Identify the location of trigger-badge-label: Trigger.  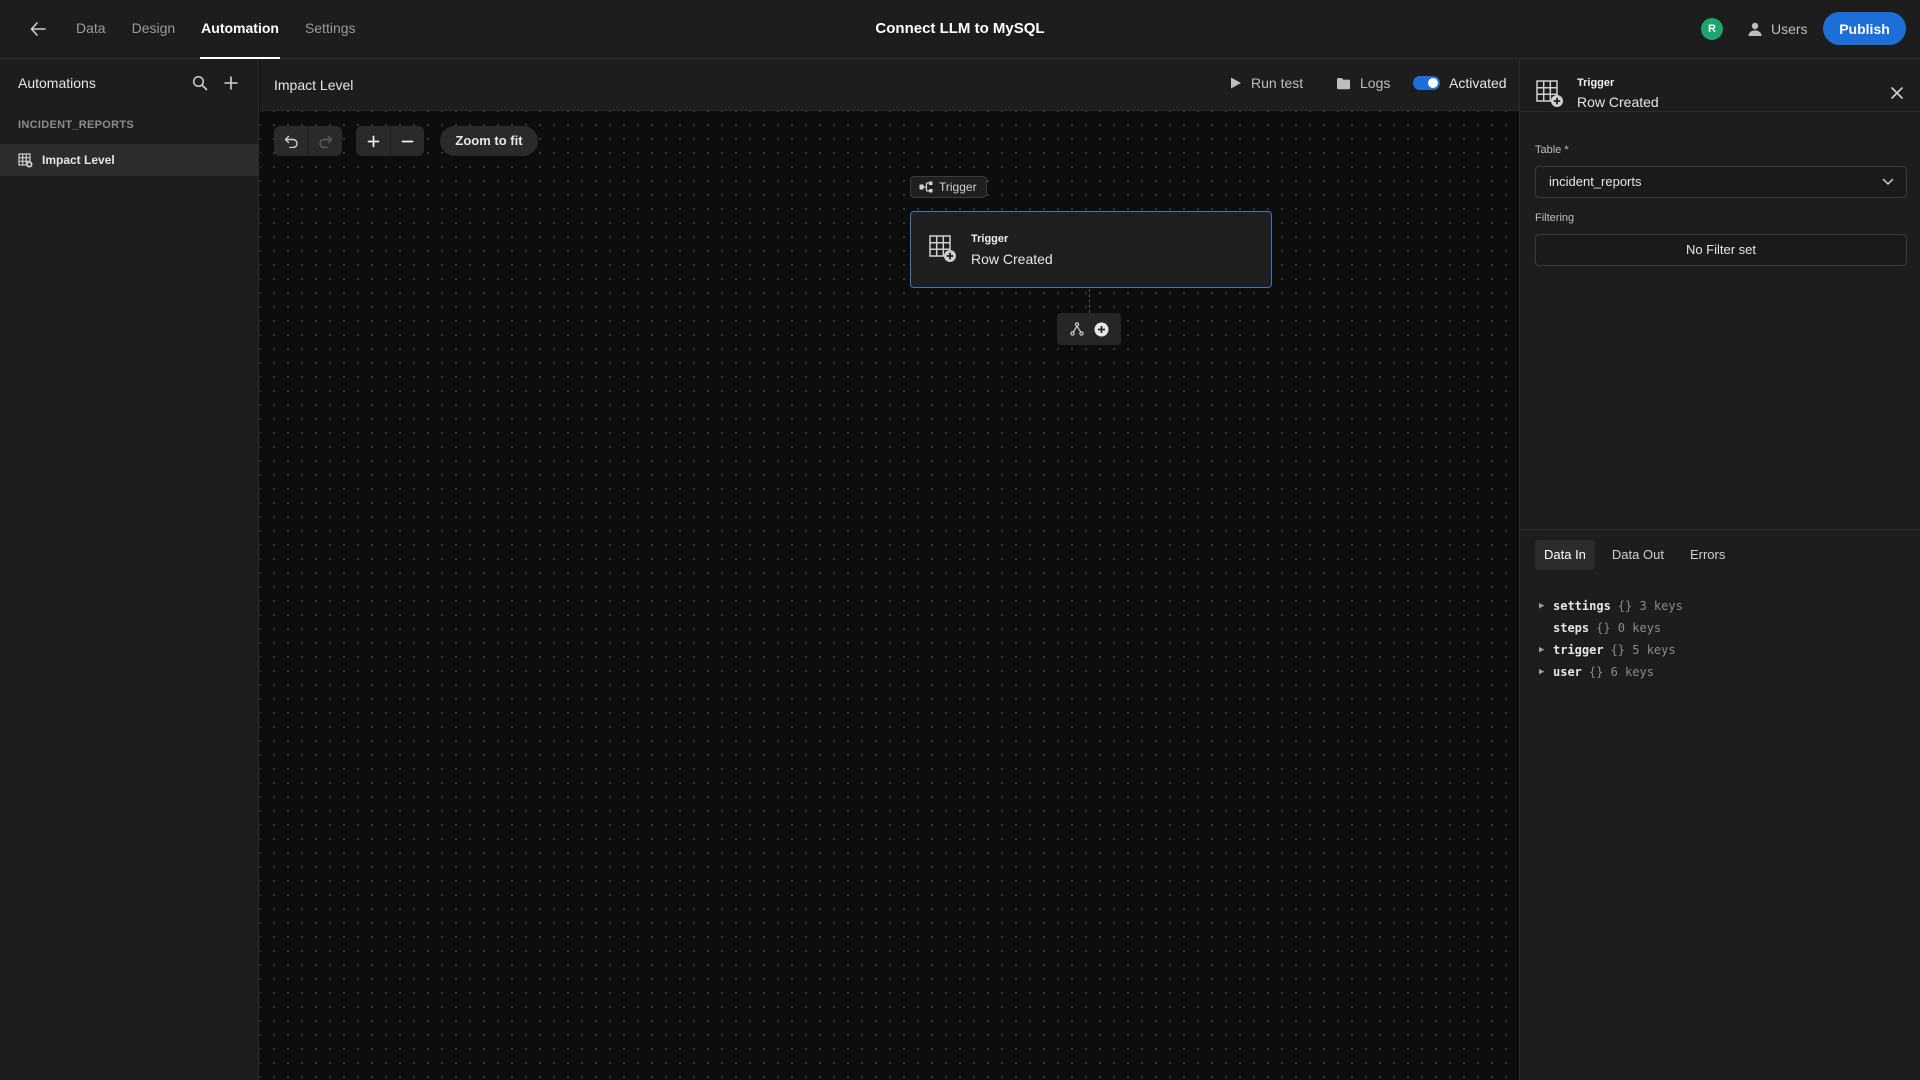
(958, 187).